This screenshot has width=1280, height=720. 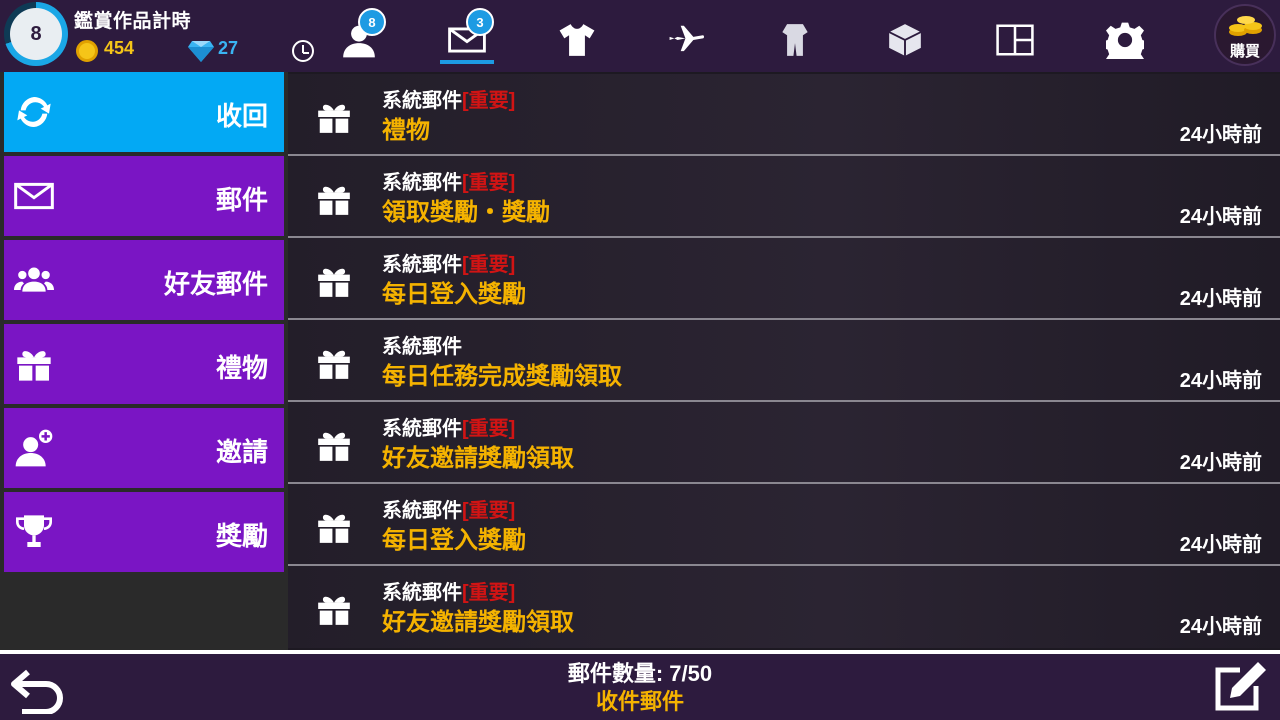 I want to click on mail-row: 系統郵件[重要] 領取獎勵・獎勵 24小時前, so click(x=784, y=197).